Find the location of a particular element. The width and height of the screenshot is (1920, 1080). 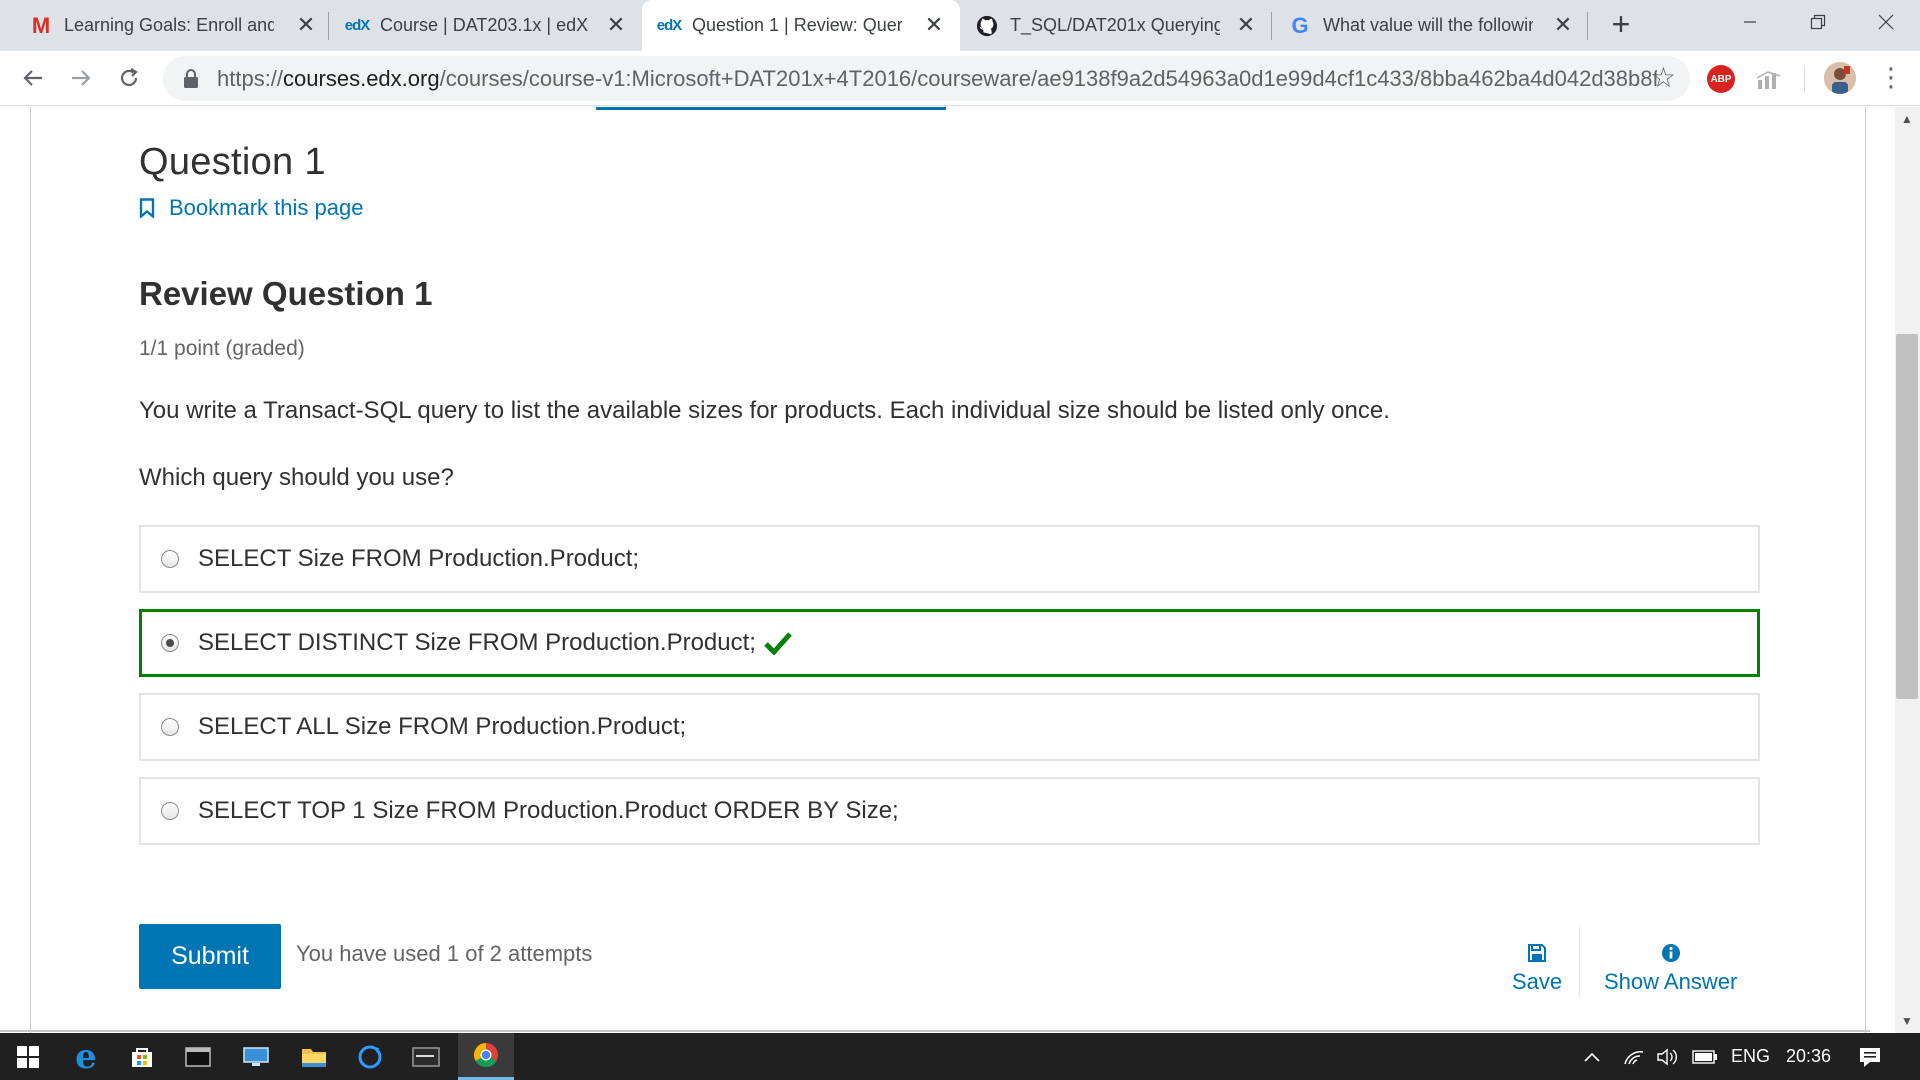

edge-icon: e is located at coordinates (86, 1056).